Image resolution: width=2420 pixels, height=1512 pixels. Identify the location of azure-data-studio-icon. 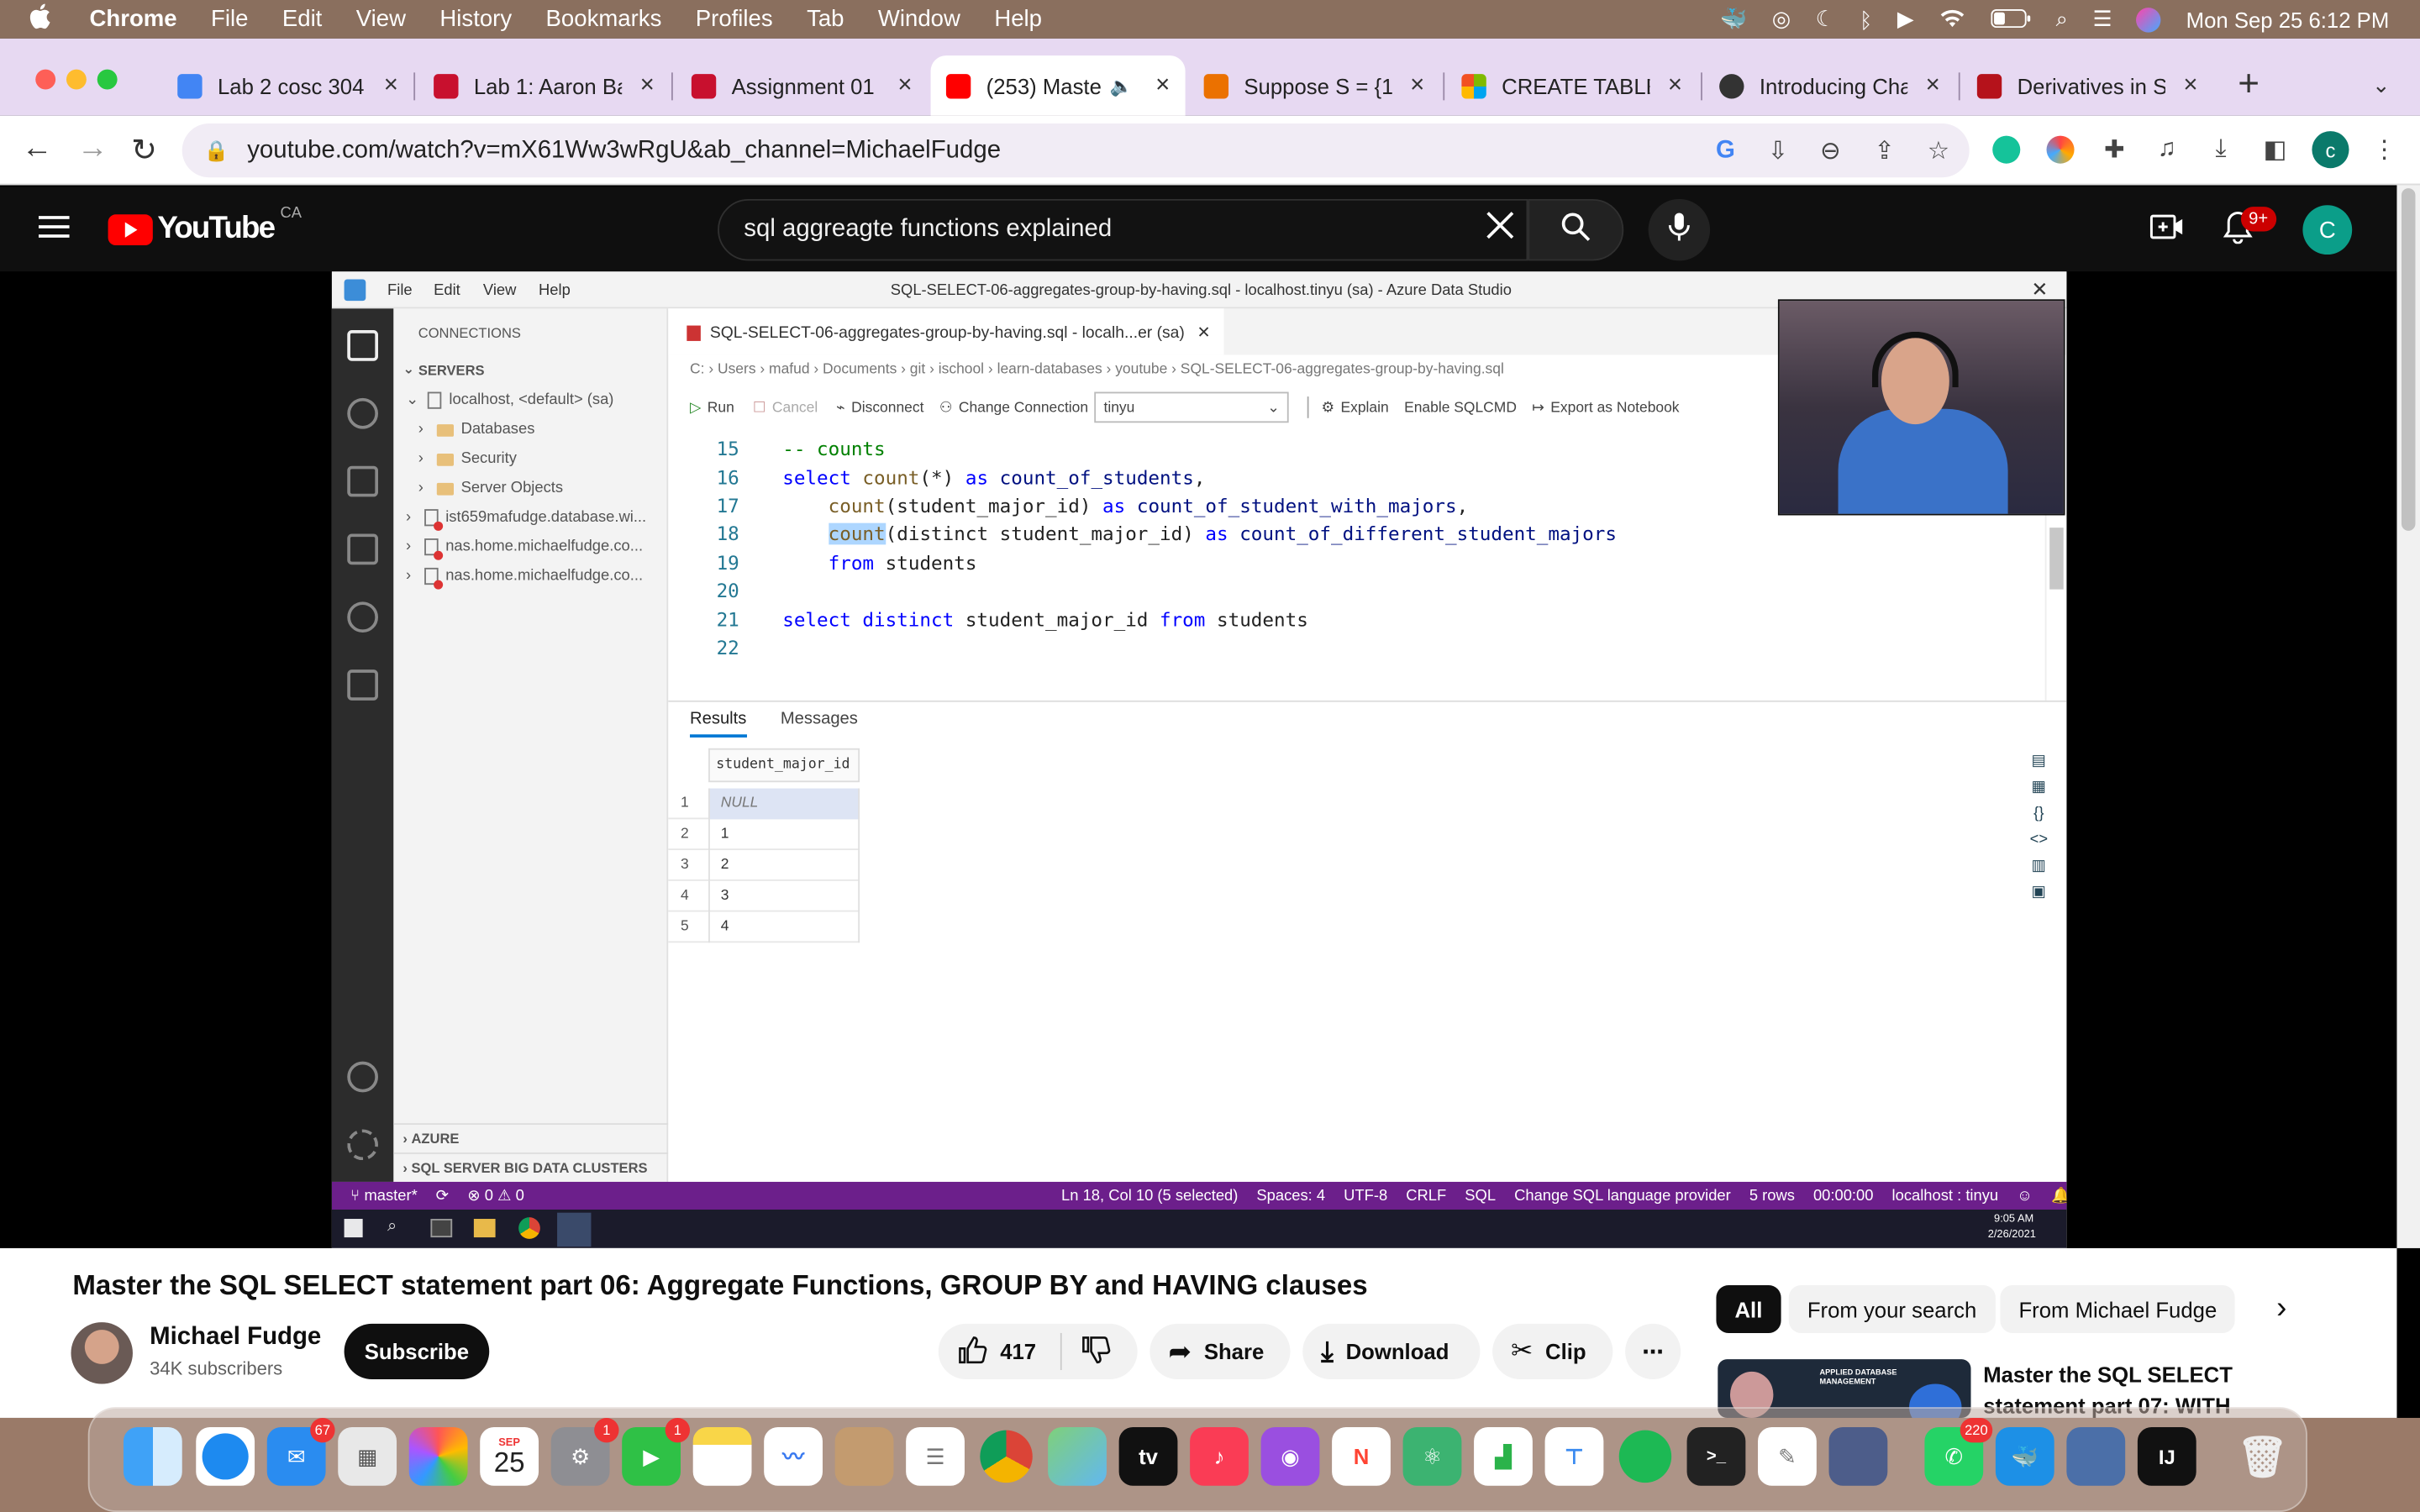
(2096, 1456).